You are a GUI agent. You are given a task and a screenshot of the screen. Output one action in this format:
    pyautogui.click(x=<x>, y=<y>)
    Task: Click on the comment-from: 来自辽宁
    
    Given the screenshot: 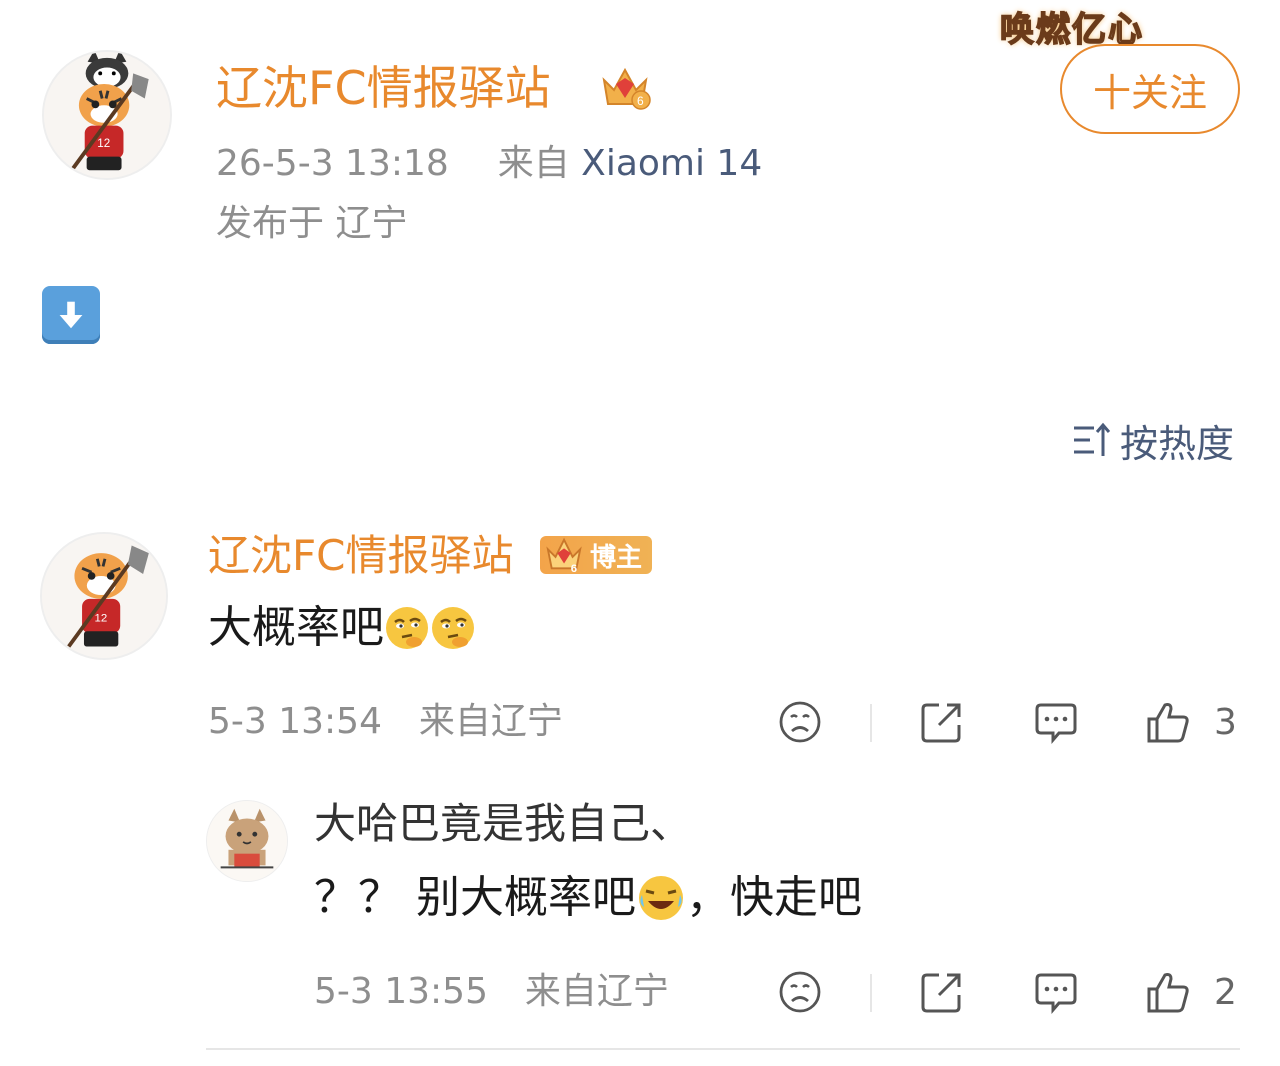 What is the action you would take?
    pyautogui.click(x=490, y=721)
    